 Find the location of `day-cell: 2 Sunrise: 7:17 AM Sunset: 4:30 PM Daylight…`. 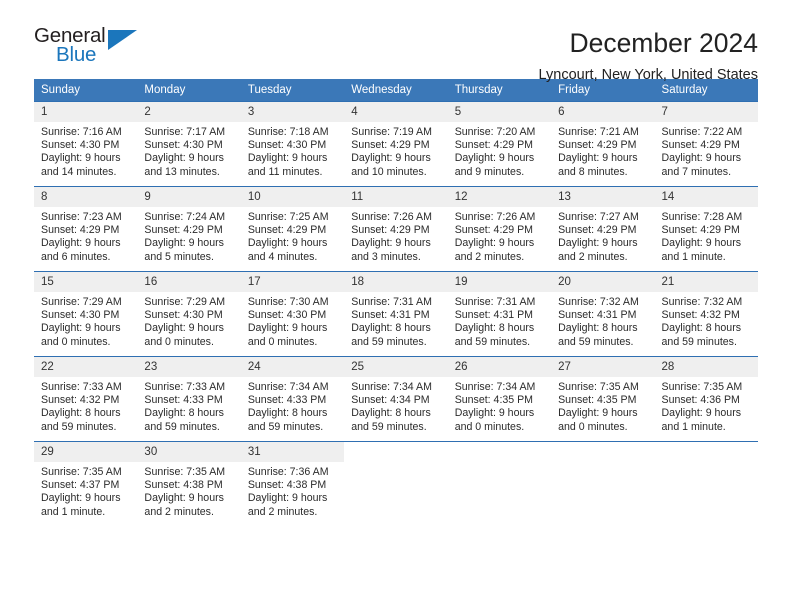

day-cell: 2 Sunrise: 7:17 AM Sunset: 4:30 PM Daylight… is located at coordinates (189, 144).